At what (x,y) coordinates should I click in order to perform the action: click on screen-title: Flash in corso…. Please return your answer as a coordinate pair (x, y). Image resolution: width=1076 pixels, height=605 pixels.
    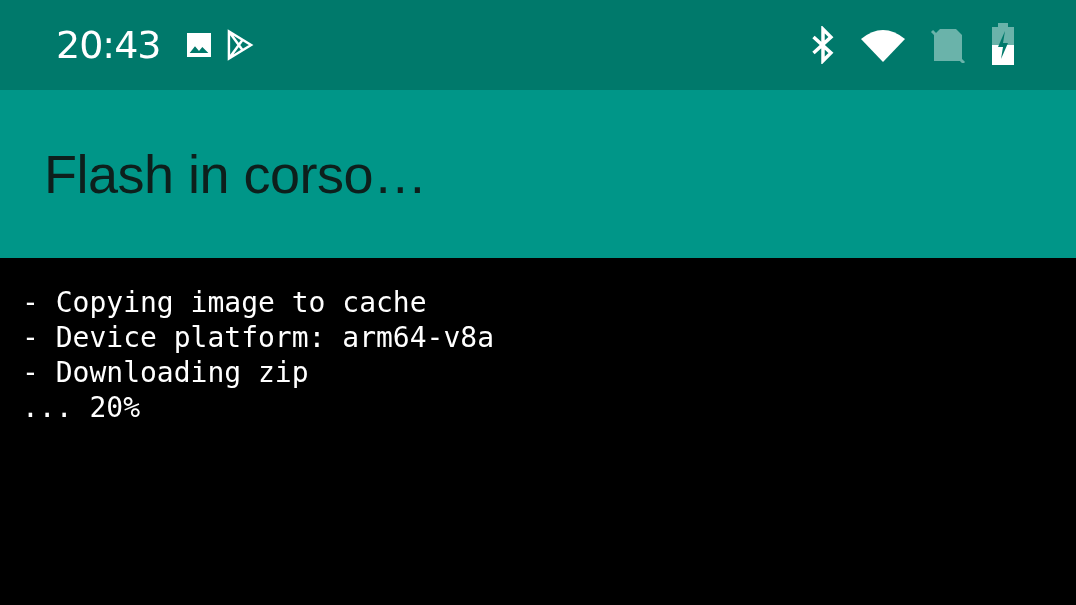
    Looking at the image, I should click on (235, 174).